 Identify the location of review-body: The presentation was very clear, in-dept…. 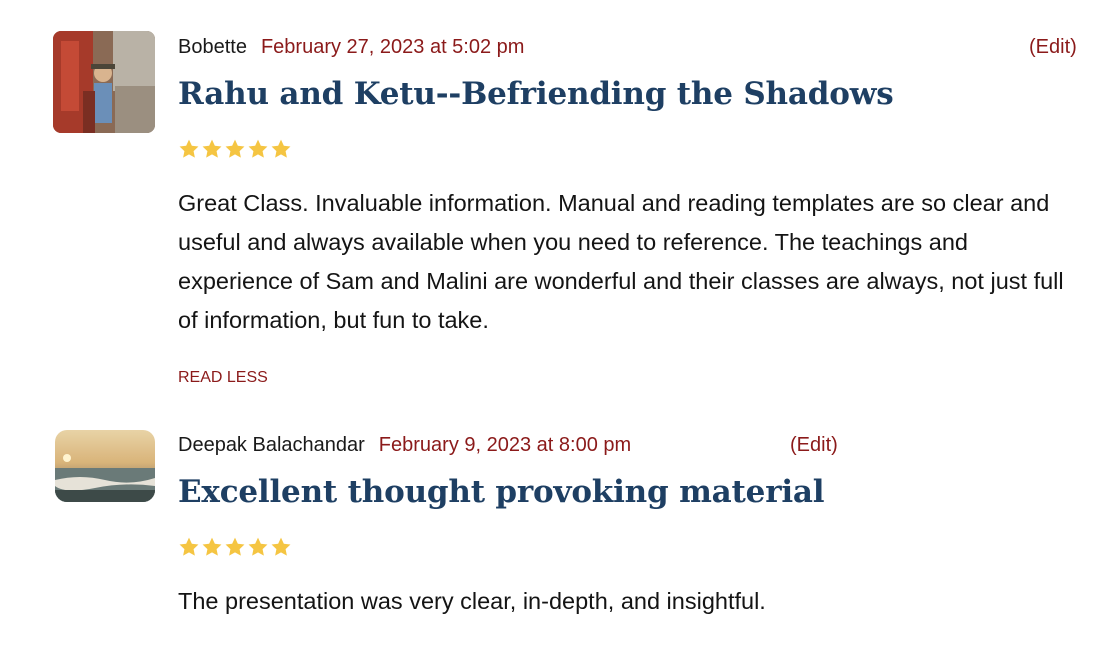
(472, 601).